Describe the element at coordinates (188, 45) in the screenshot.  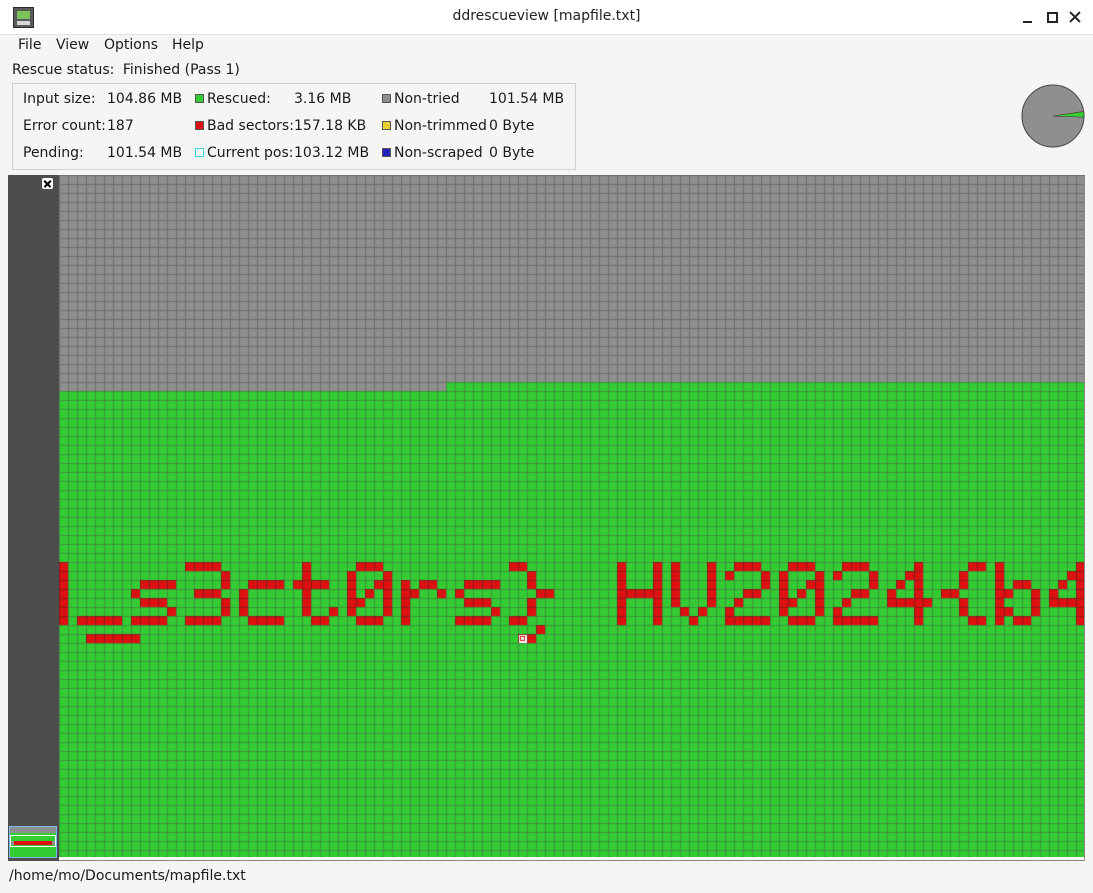
I see `menu-help: Help` at that location.